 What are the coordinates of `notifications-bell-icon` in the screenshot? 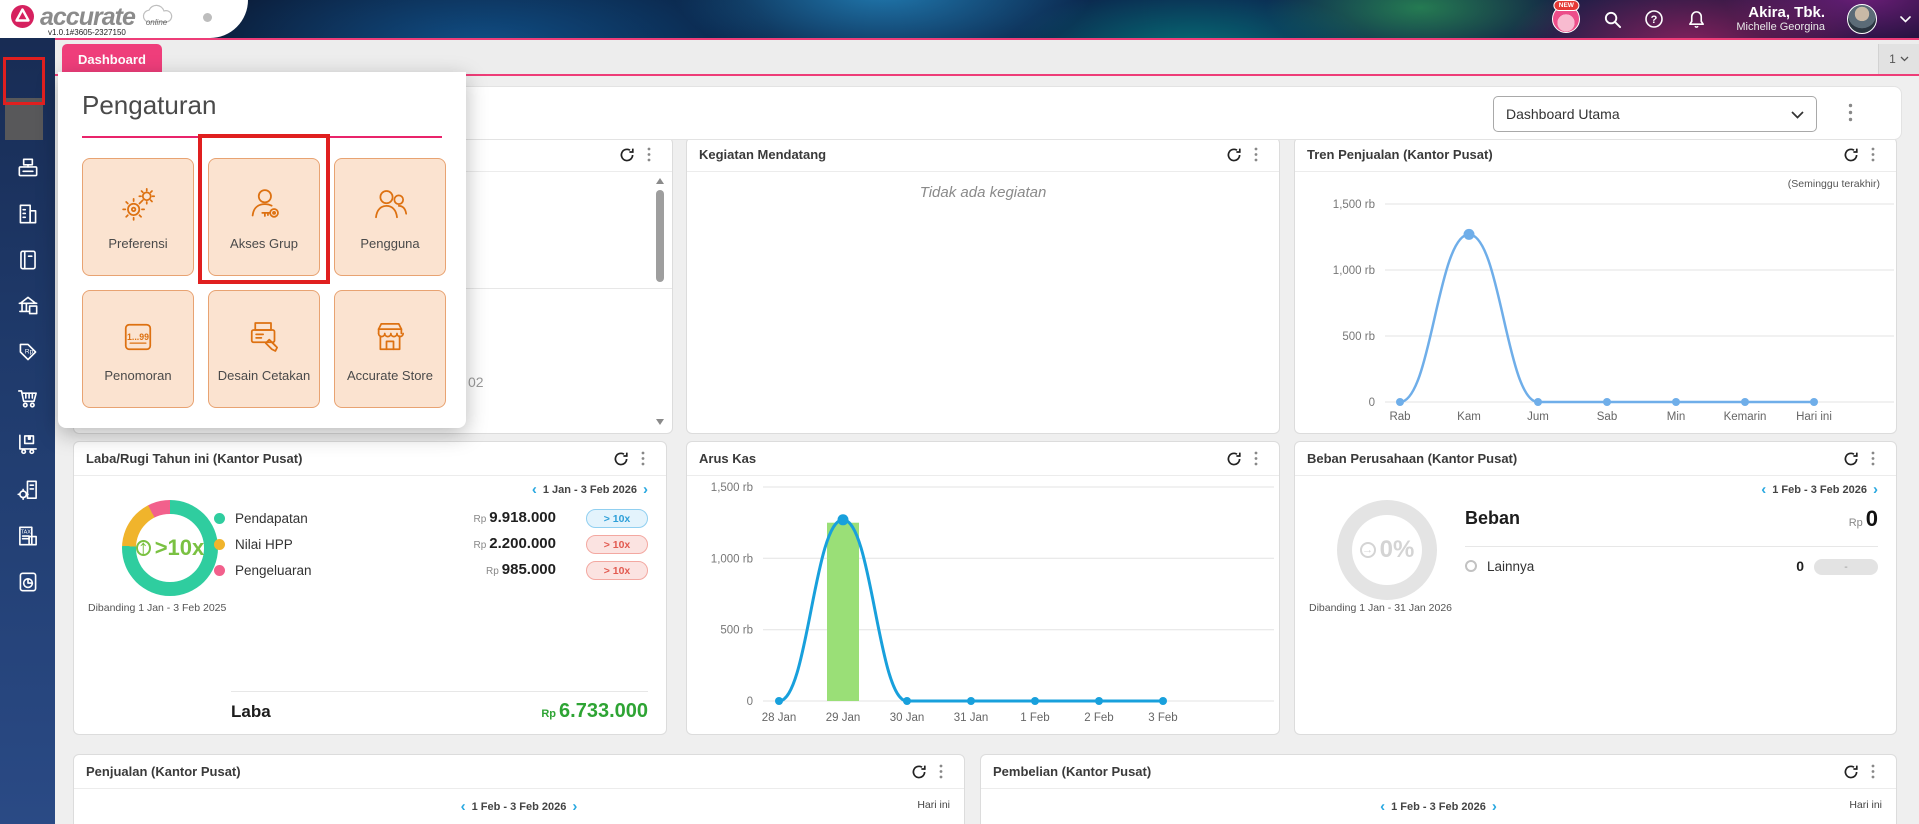 It's located at (1696, 19).